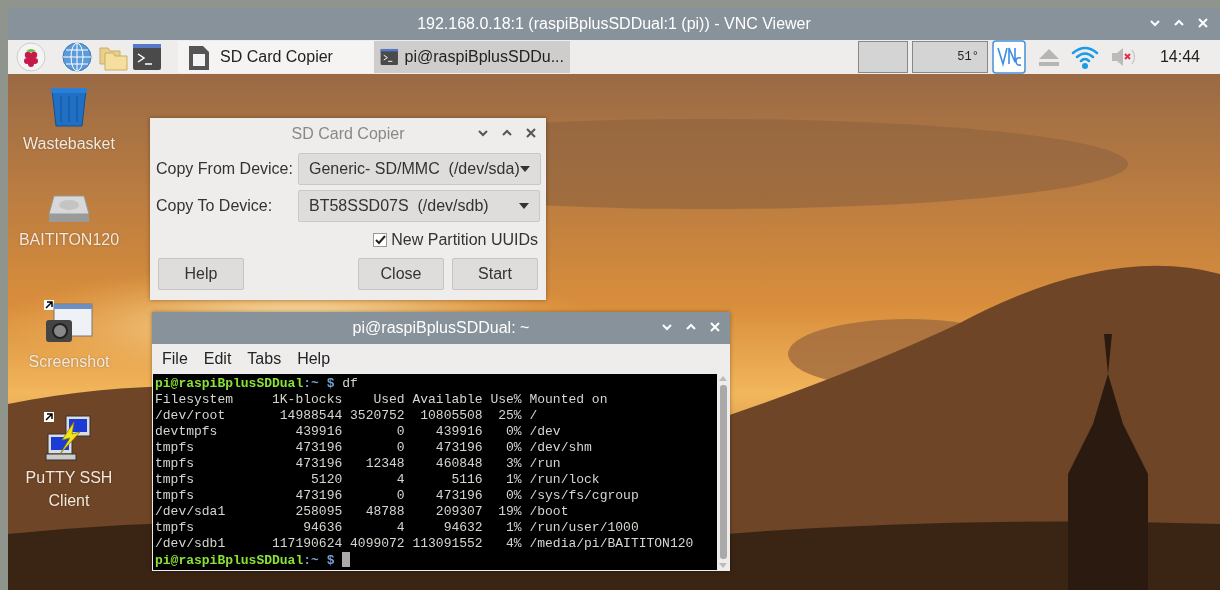 This screenshot has height=590, width=1220. Describe the element at coordinates (362, 512) in the screenshot. I see `terminal-line: /dev/sda1 258095 48788 209307 19% /boot` at that location.